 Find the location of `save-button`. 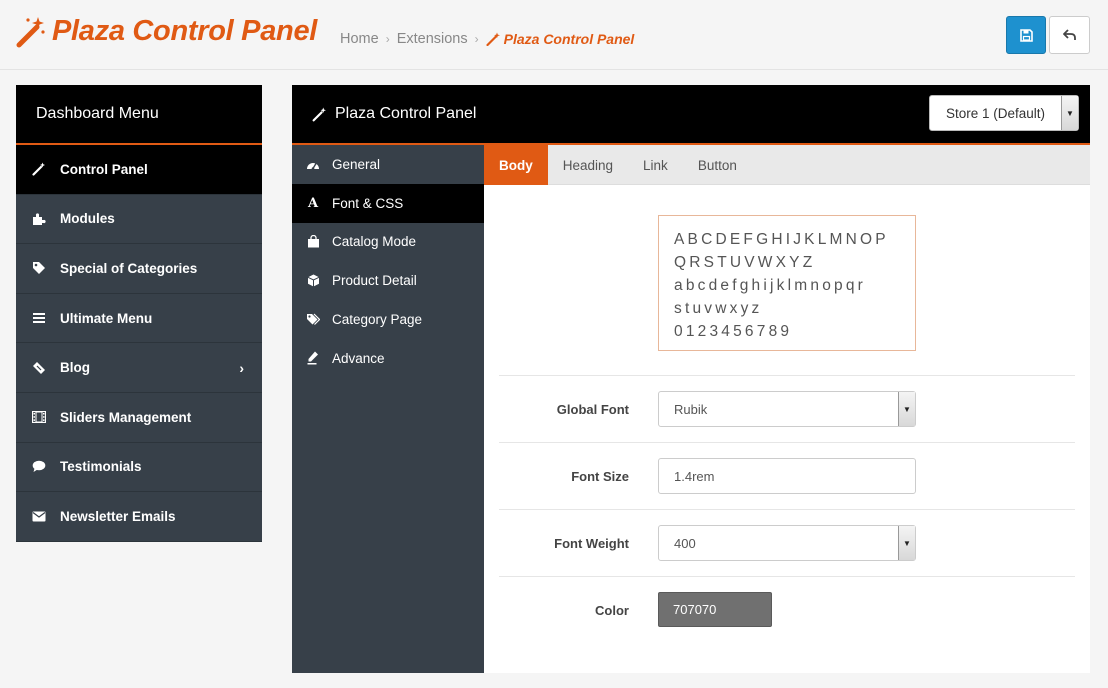

save-button is located at coordinates (1026, 35).